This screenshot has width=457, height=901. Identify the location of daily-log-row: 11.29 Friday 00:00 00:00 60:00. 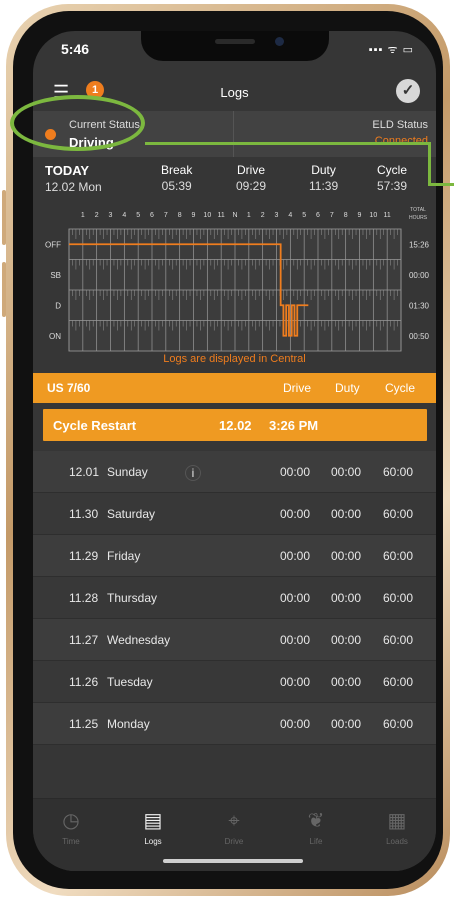
(234, 556).